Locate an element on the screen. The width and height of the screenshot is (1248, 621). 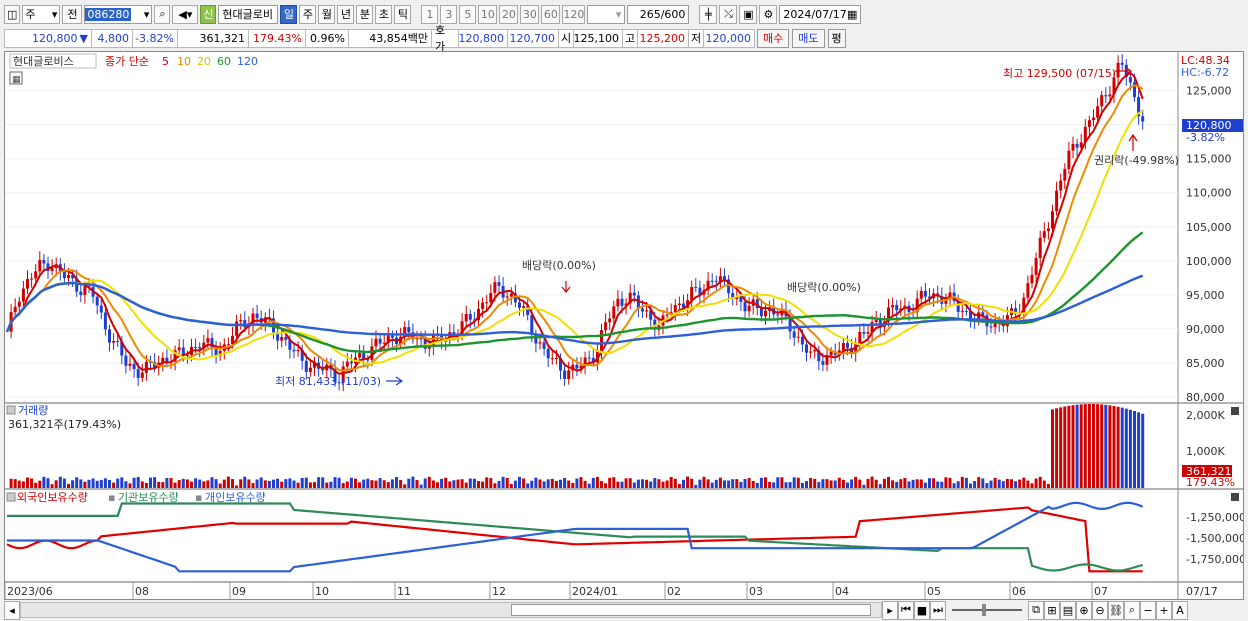
speaker-icon: ◀▾ is located at coordinates (185, 14).